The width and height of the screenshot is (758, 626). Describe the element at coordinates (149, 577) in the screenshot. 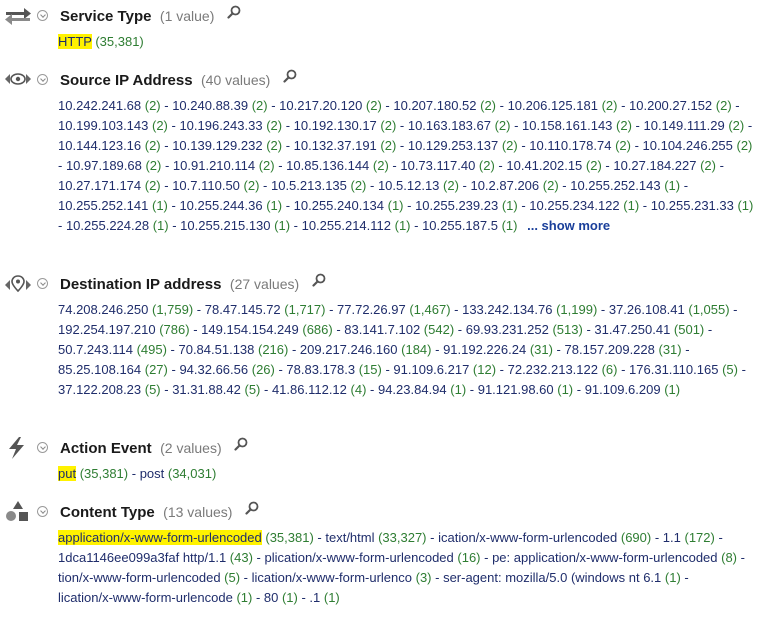

I see `value-link: tion/x-www-form-urlencoded (5)` at that location.